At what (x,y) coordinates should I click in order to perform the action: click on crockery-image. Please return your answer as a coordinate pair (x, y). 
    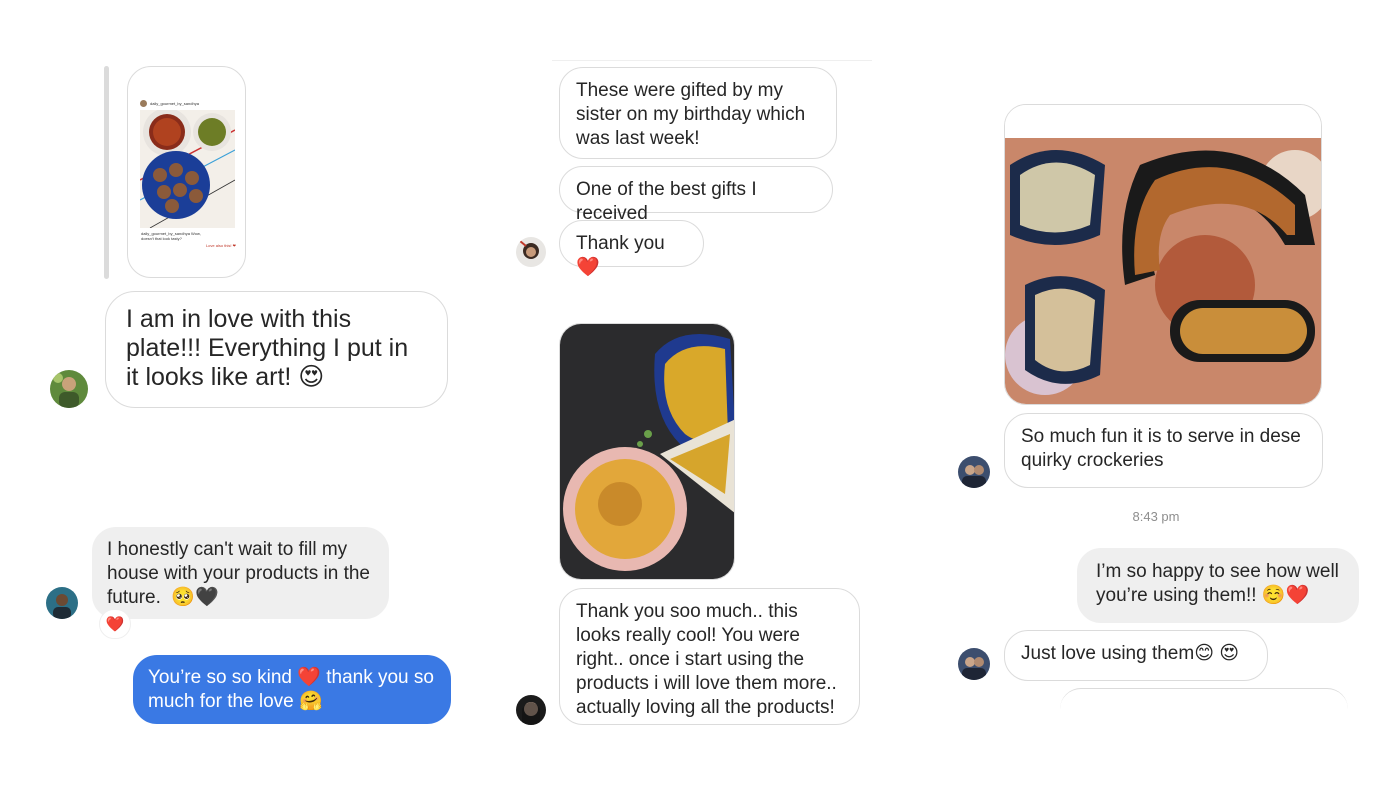
    Looking at the image, I should click on (1163, 254).